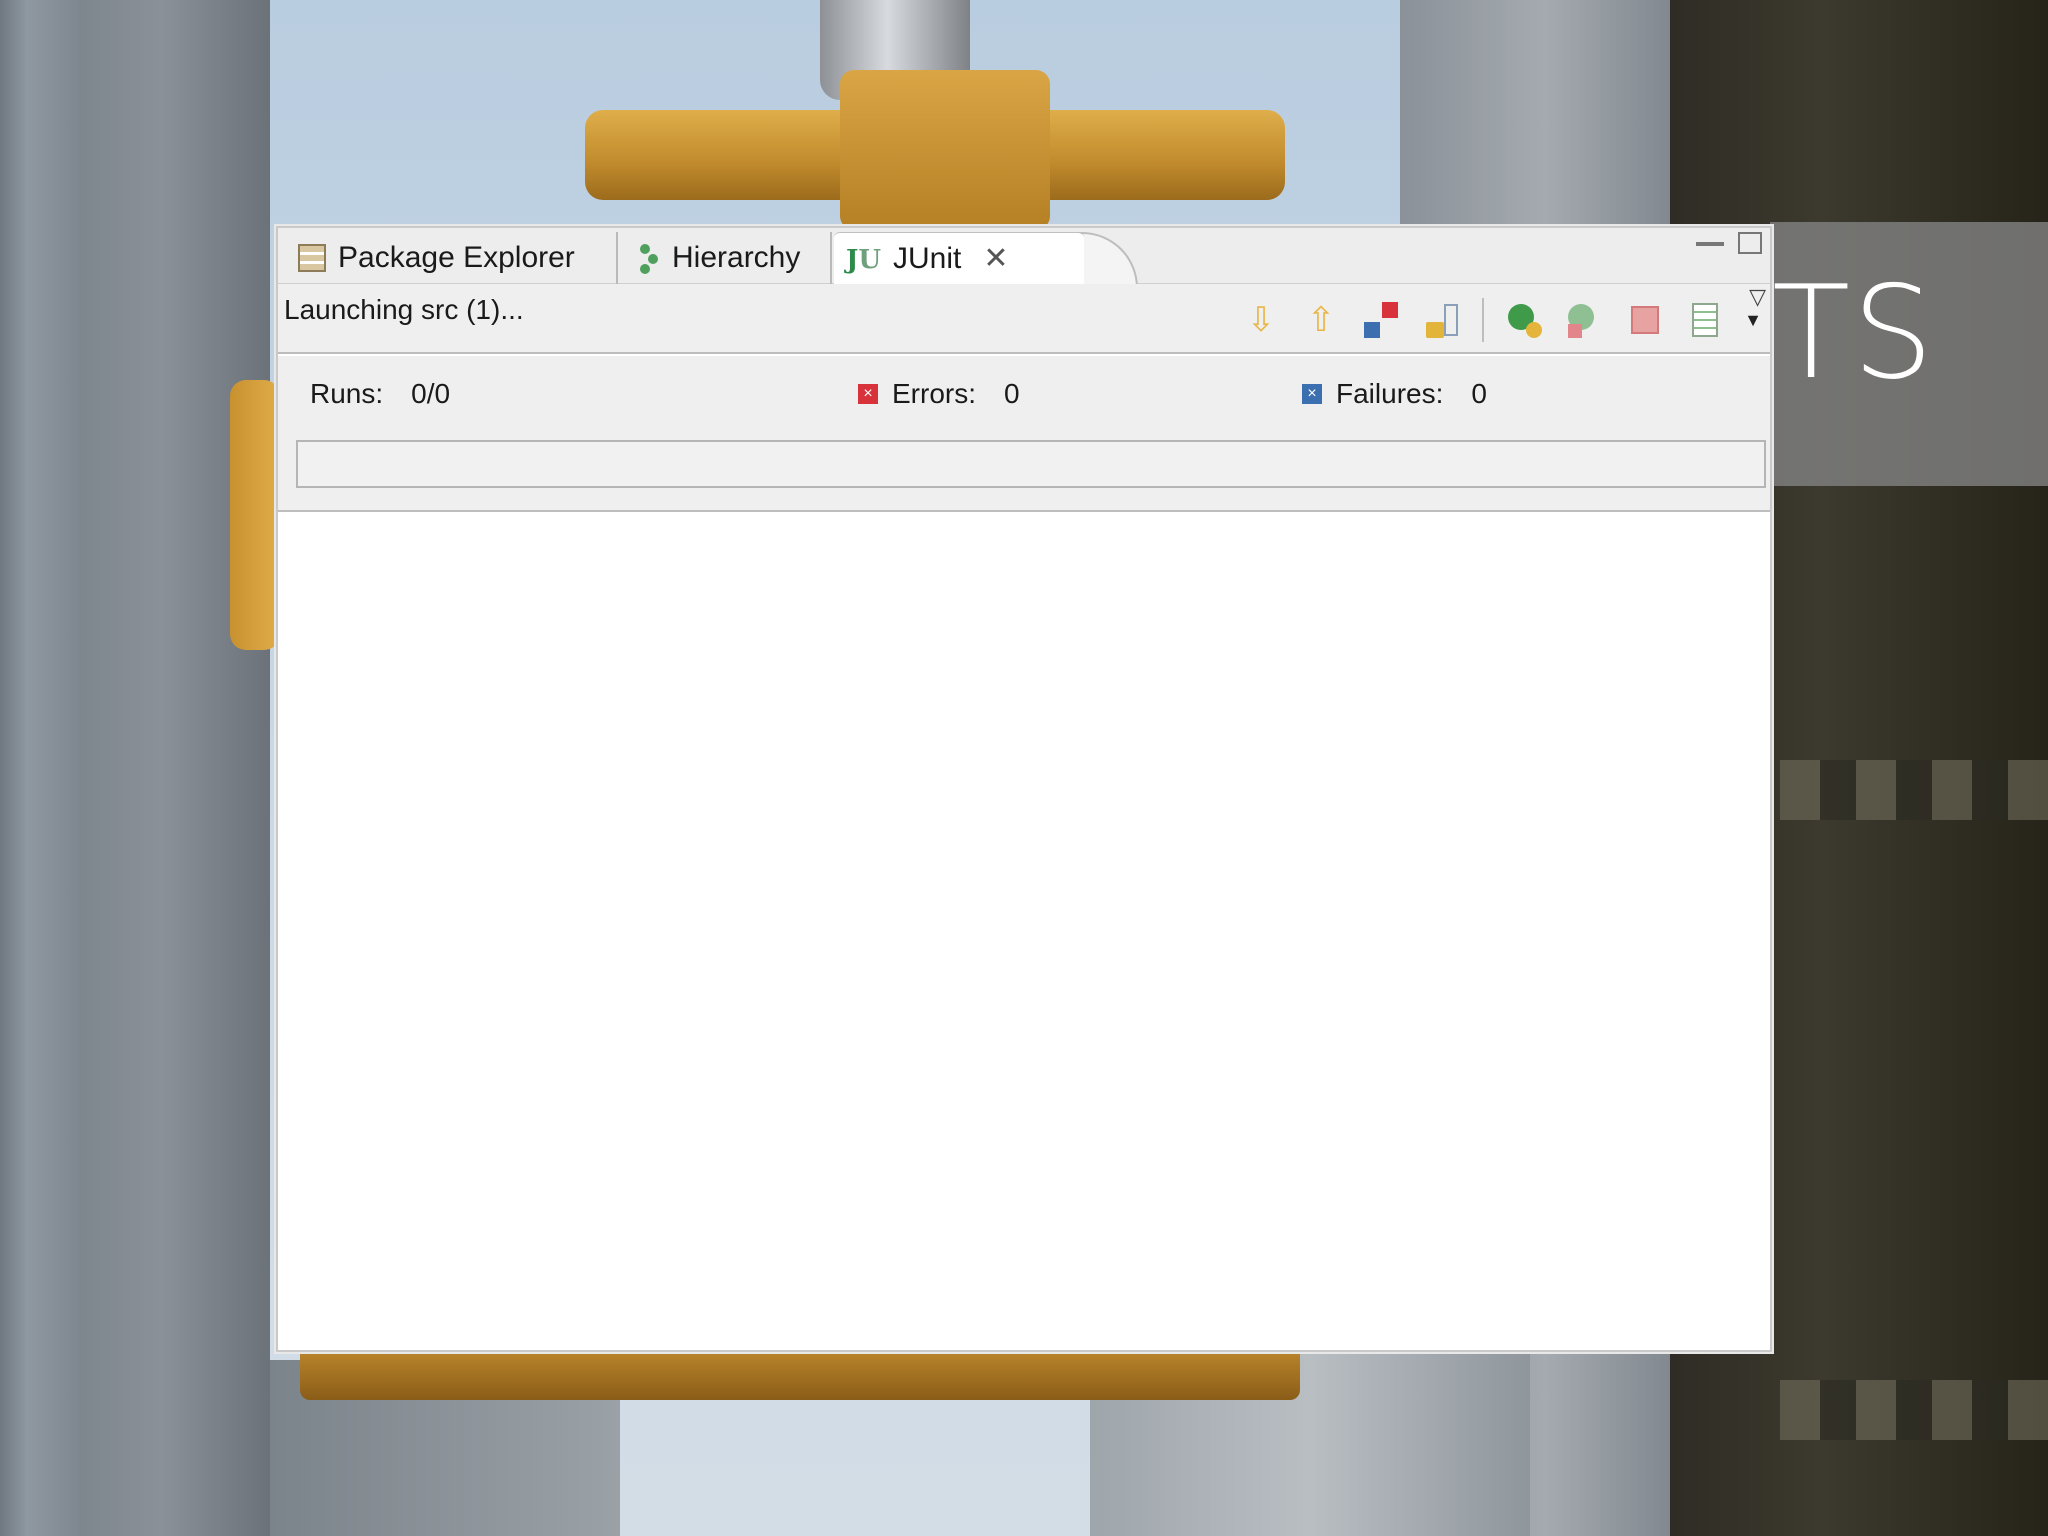 The width and height of the screenshot is (2048, 1536). I want to click on tab-package-explorer: Package Explorer, so click(453, 258).